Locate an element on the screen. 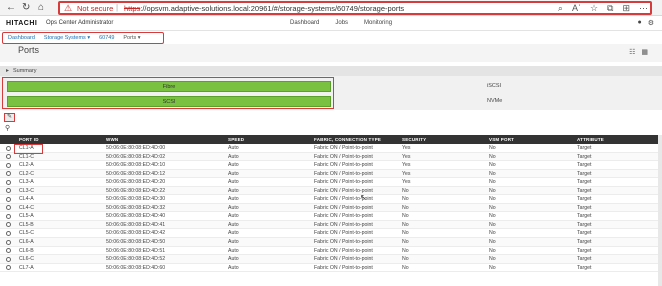  user-icon: ● is located at coordinates (639, 23).